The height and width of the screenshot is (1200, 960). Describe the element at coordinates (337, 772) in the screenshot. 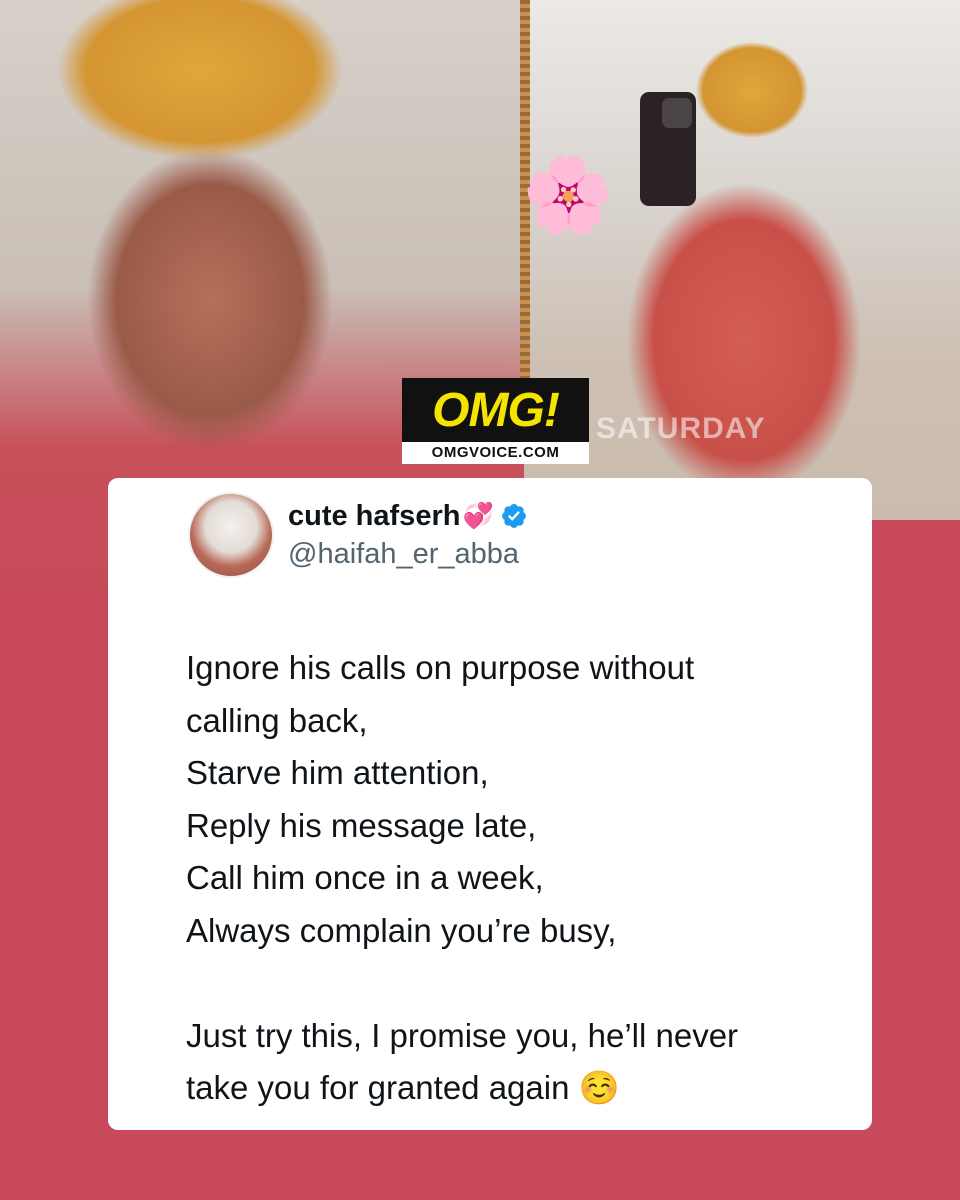

I see `tweet-line: Starve him attention,` at that location.